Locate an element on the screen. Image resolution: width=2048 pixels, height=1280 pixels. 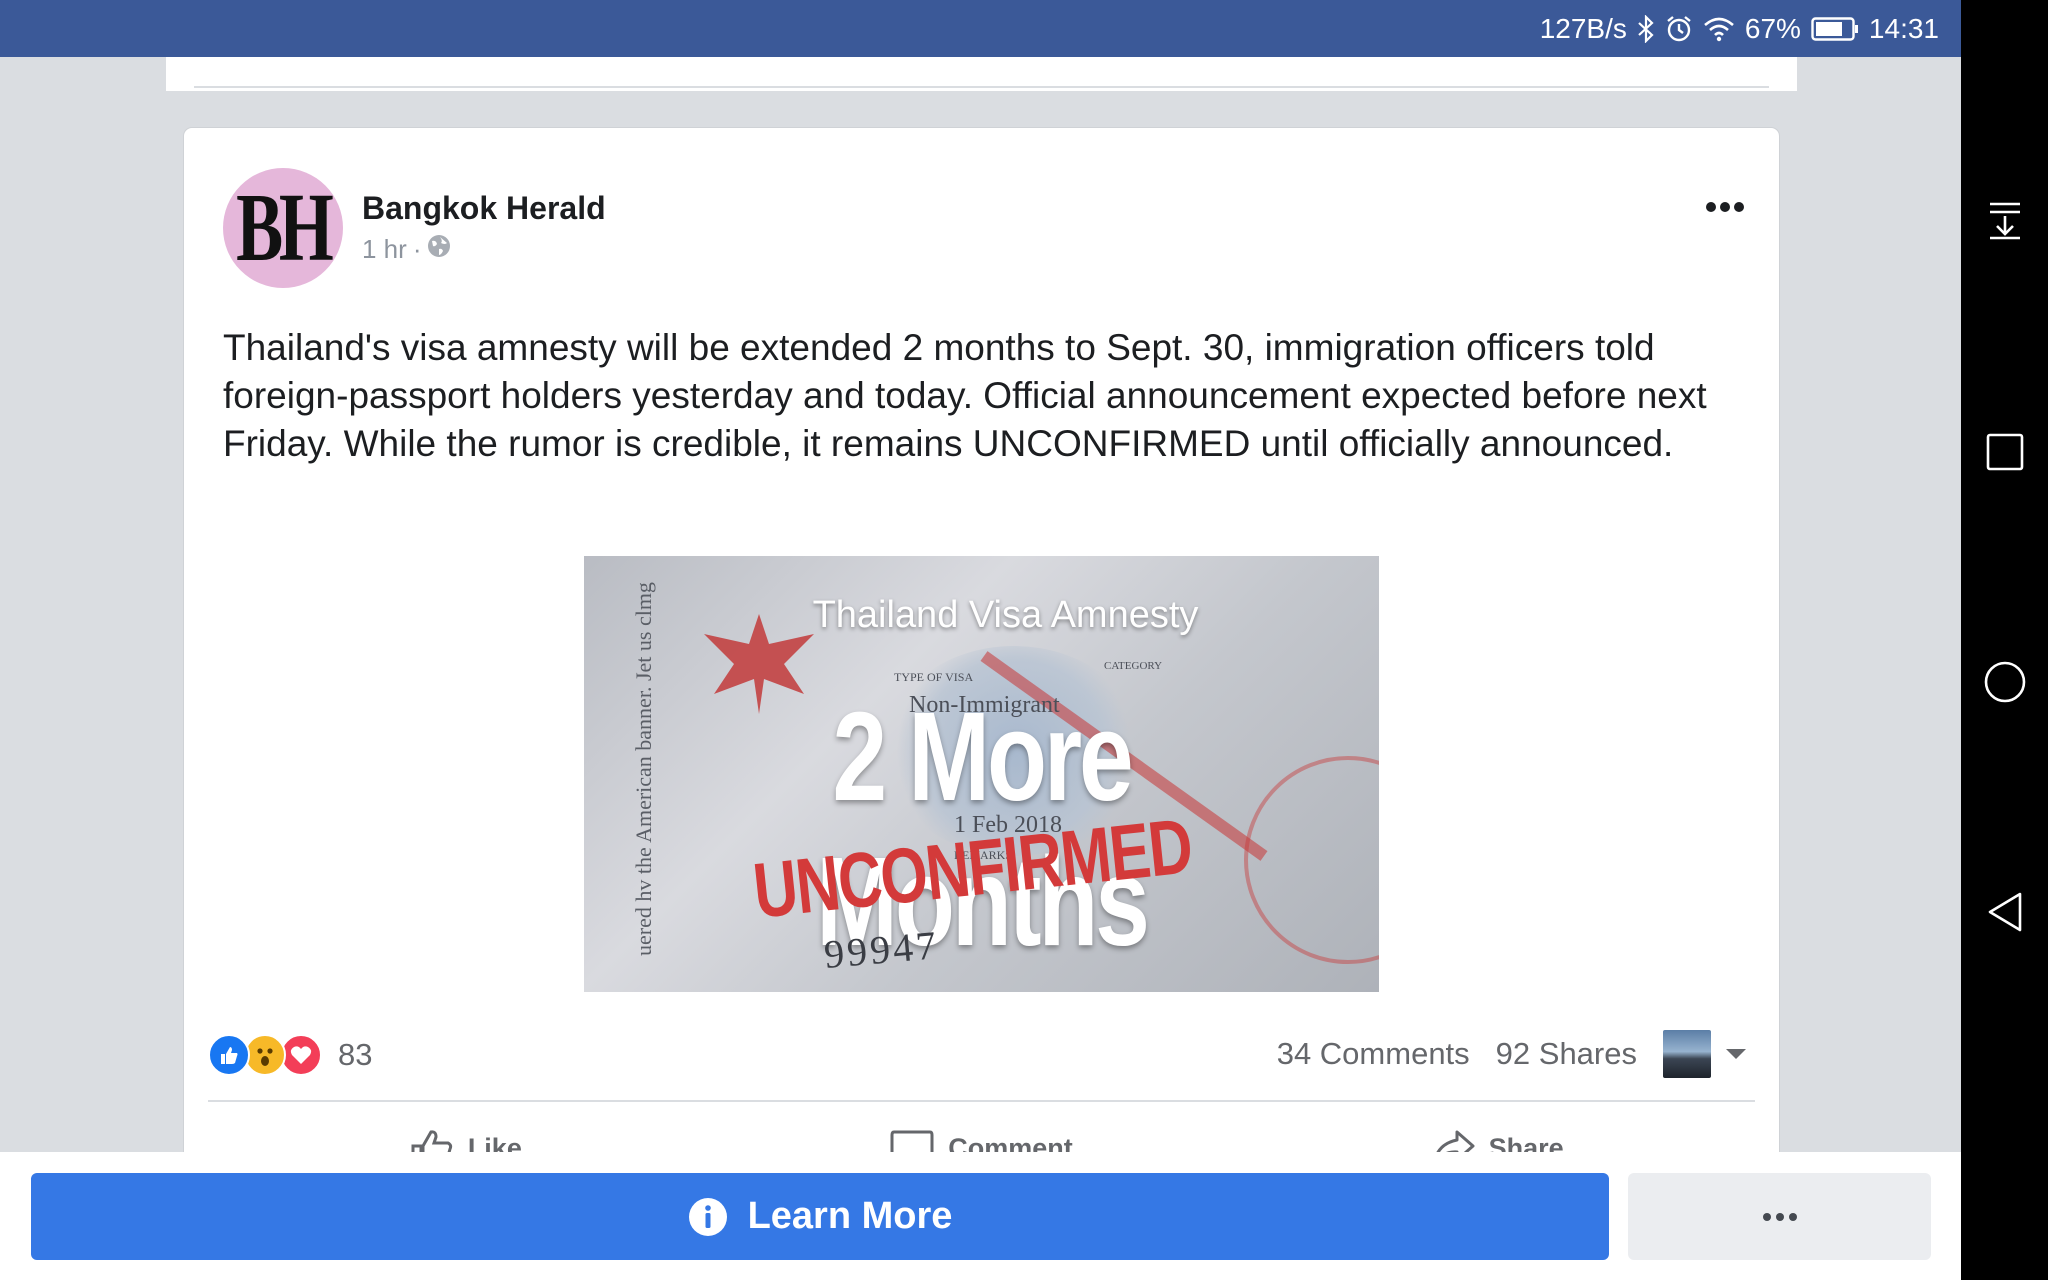
navigation-bar is located at coordinates (2004, 640).